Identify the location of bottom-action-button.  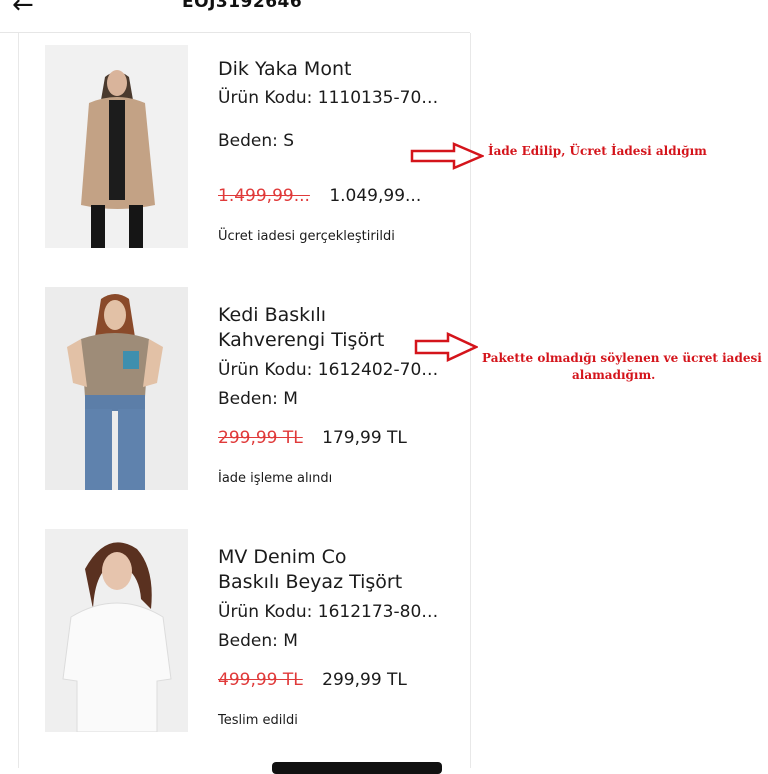
(357, 768).